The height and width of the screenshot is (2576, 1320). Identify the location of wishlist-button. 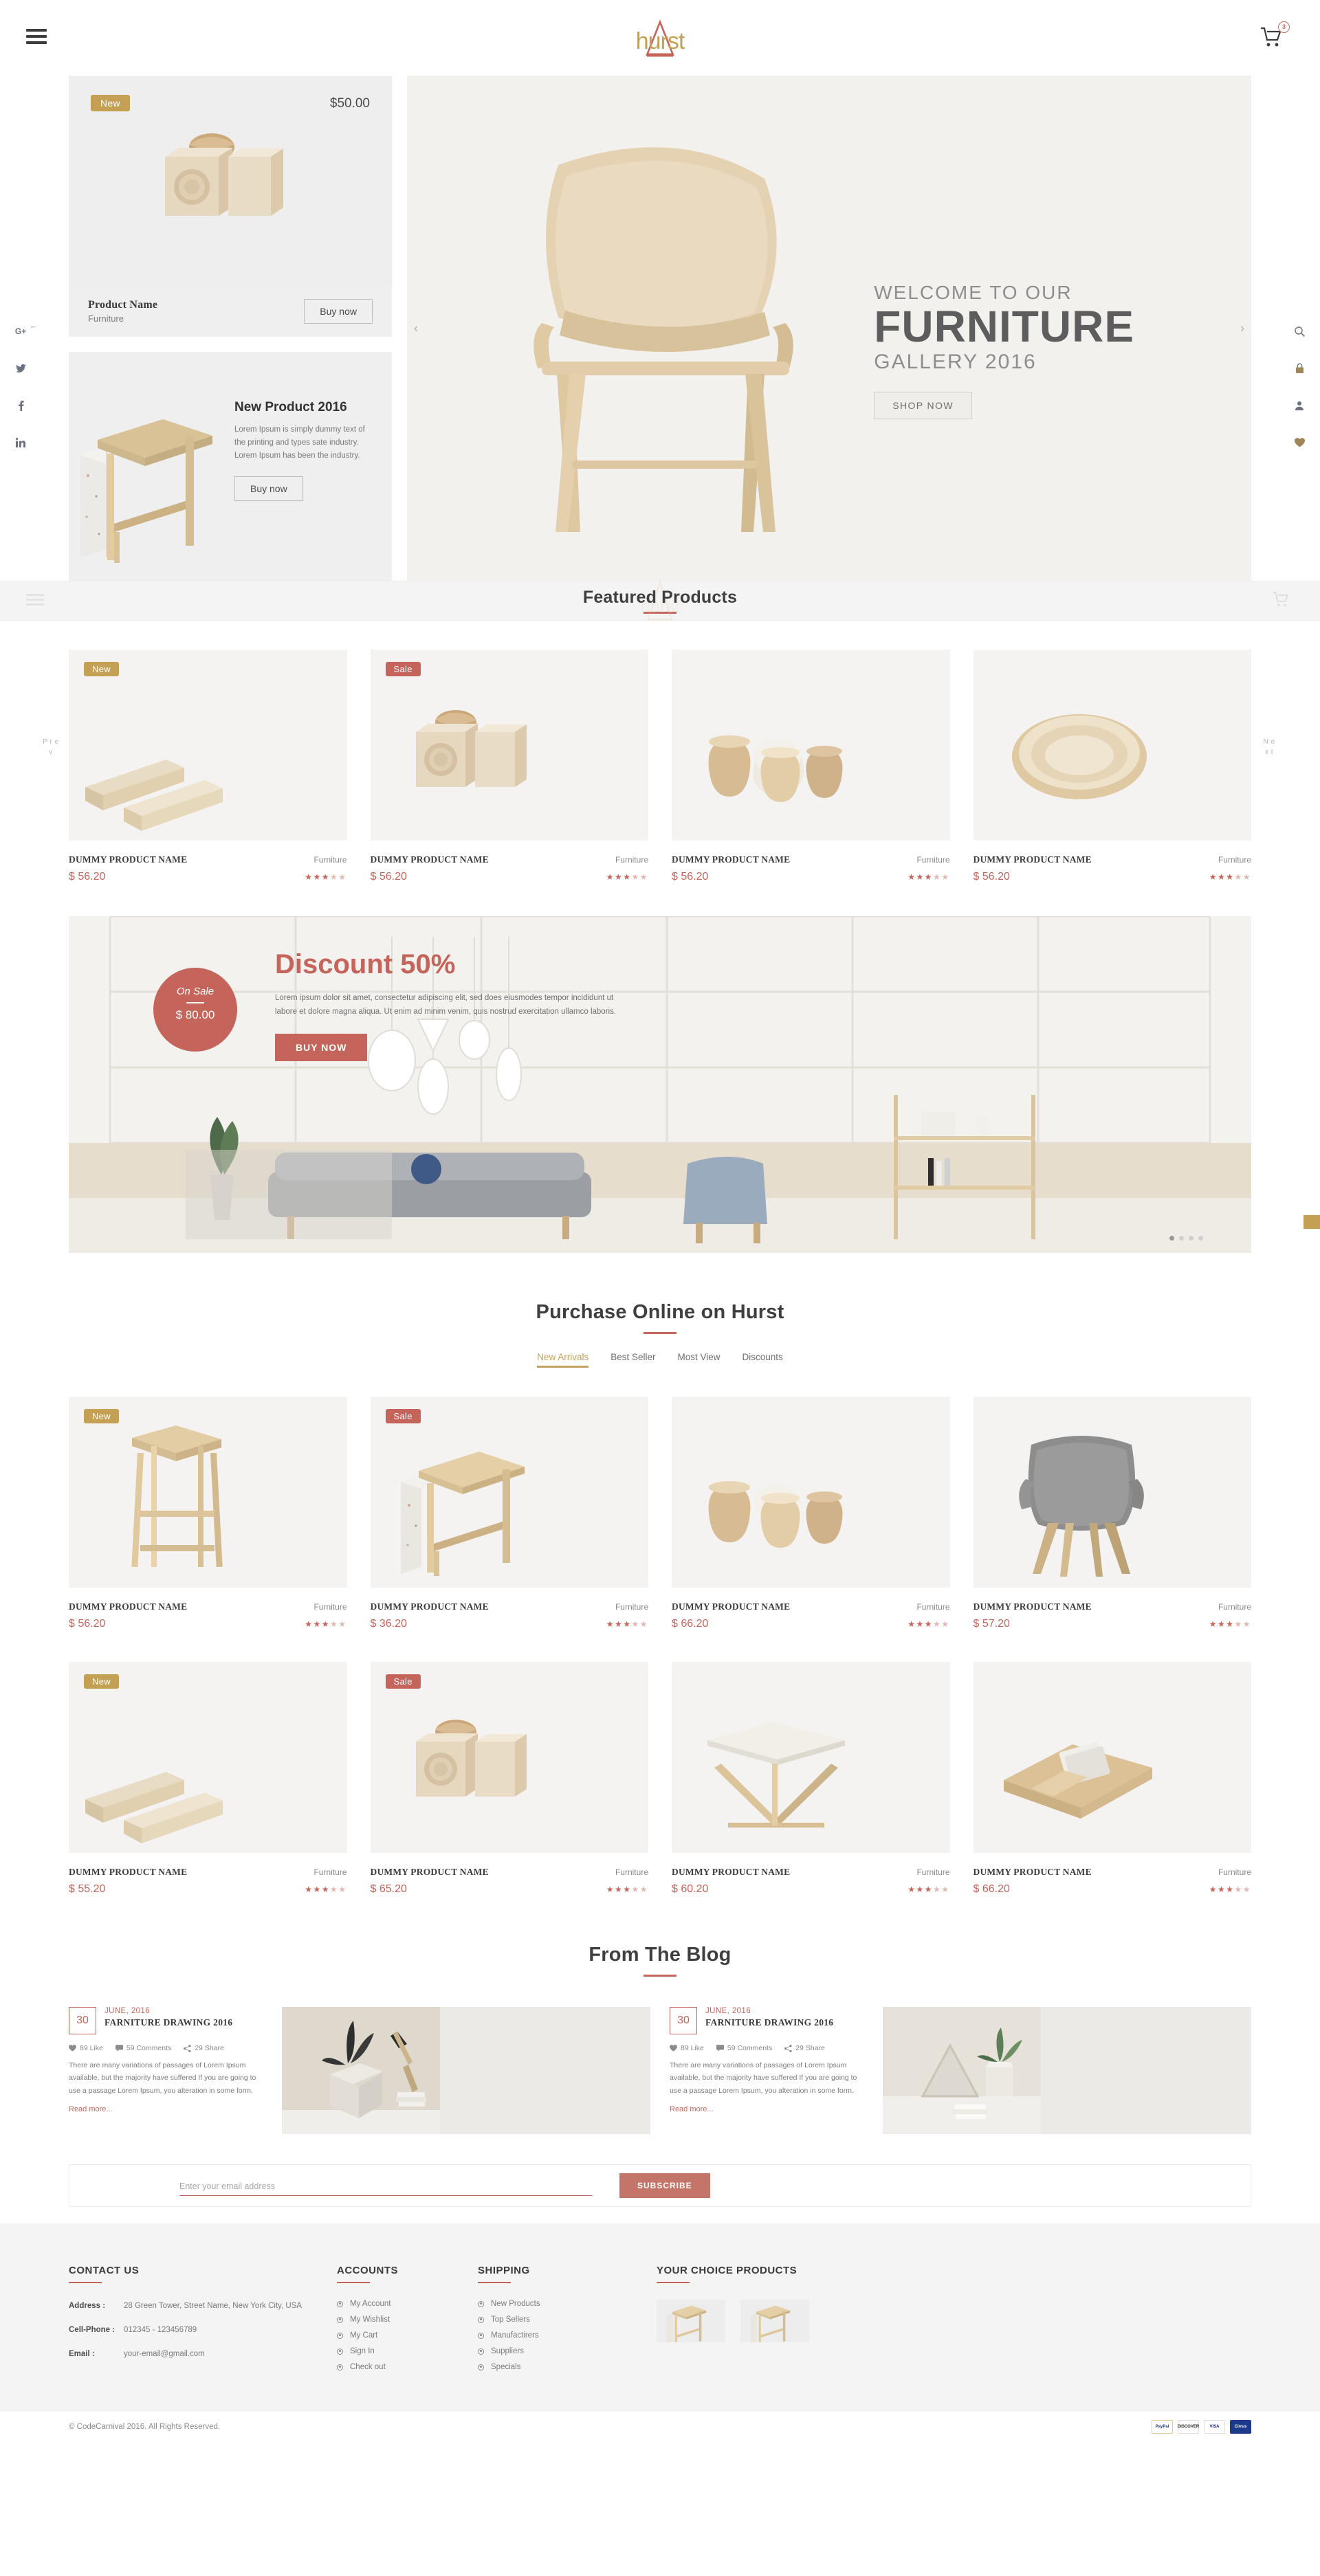
(1299, 442).